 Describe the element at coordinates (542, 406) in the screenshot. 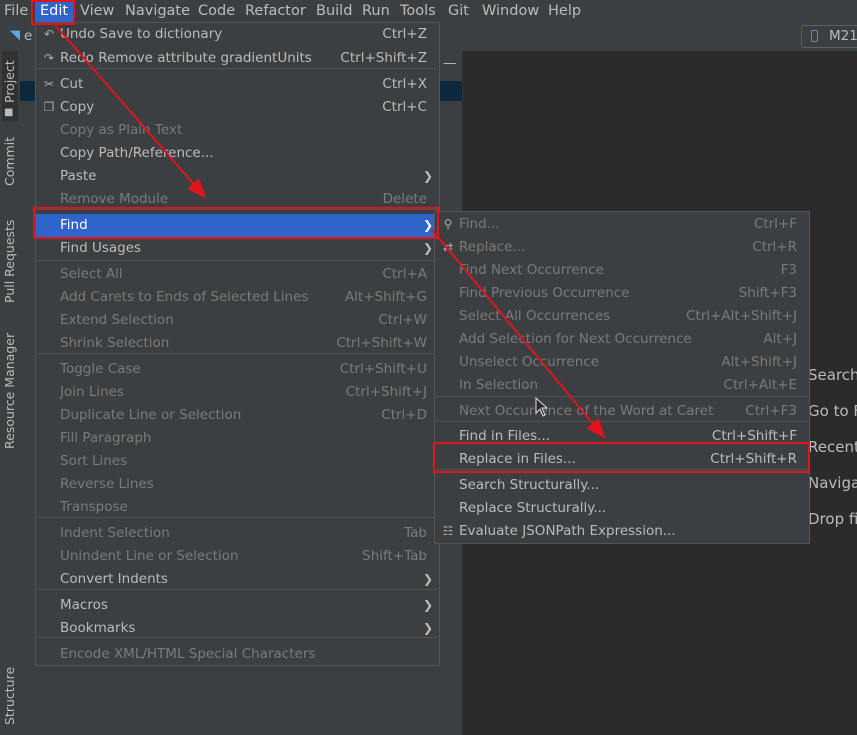

I see `mouse-cursor-icon` at that location.